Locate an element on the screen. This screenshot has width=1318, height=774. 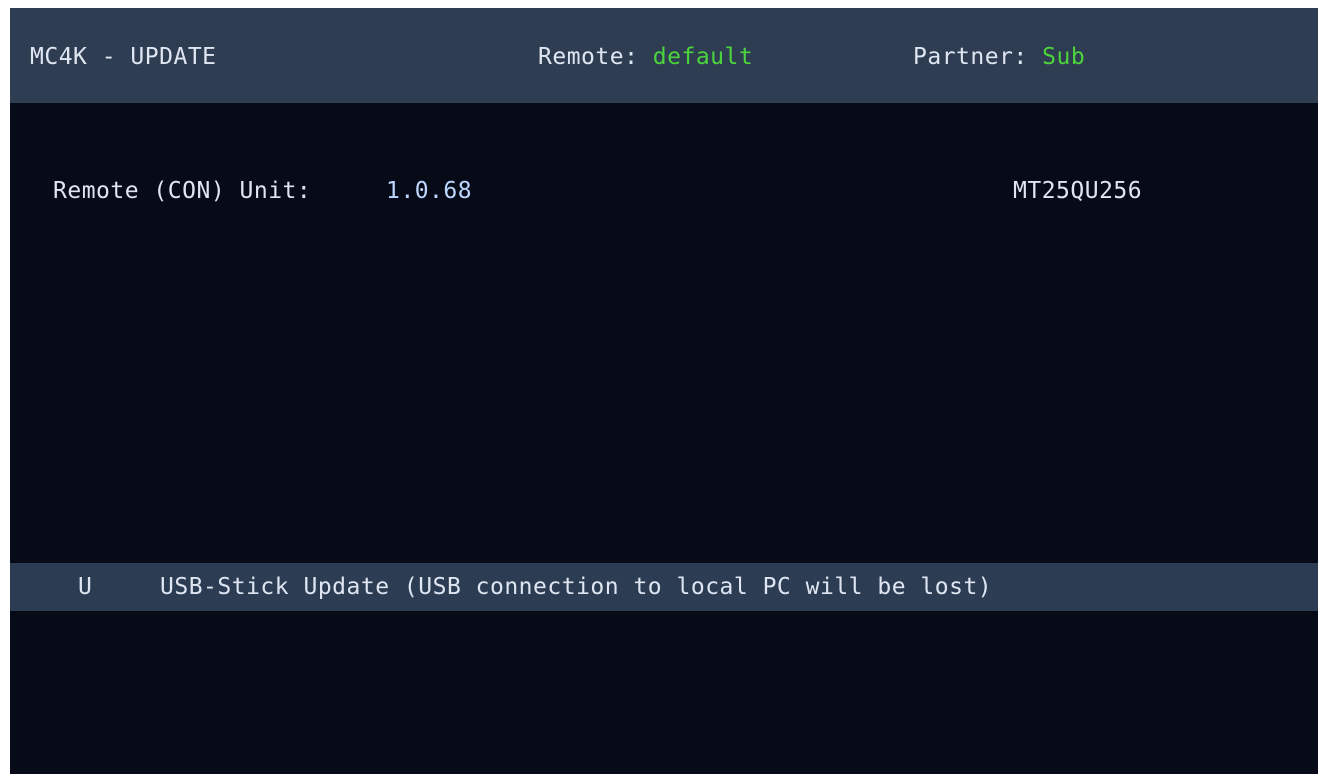
partner-value: Sub is located at coordinates (1064, 57).